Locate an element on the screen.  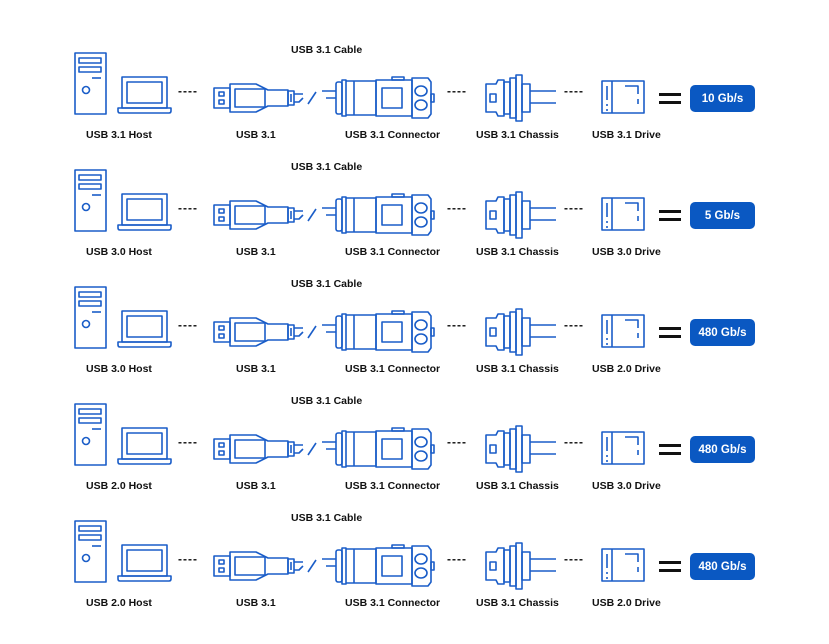
drive-label: USB 3.1 Drive is located at coordinates (626, 135).